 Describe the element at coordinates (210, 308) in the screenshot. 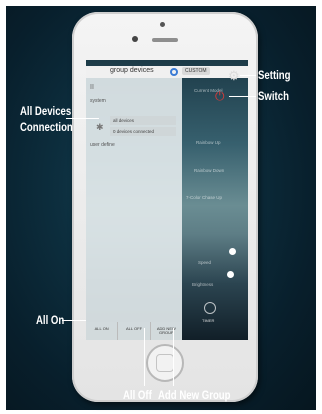

I see `timer-icon` at that location.